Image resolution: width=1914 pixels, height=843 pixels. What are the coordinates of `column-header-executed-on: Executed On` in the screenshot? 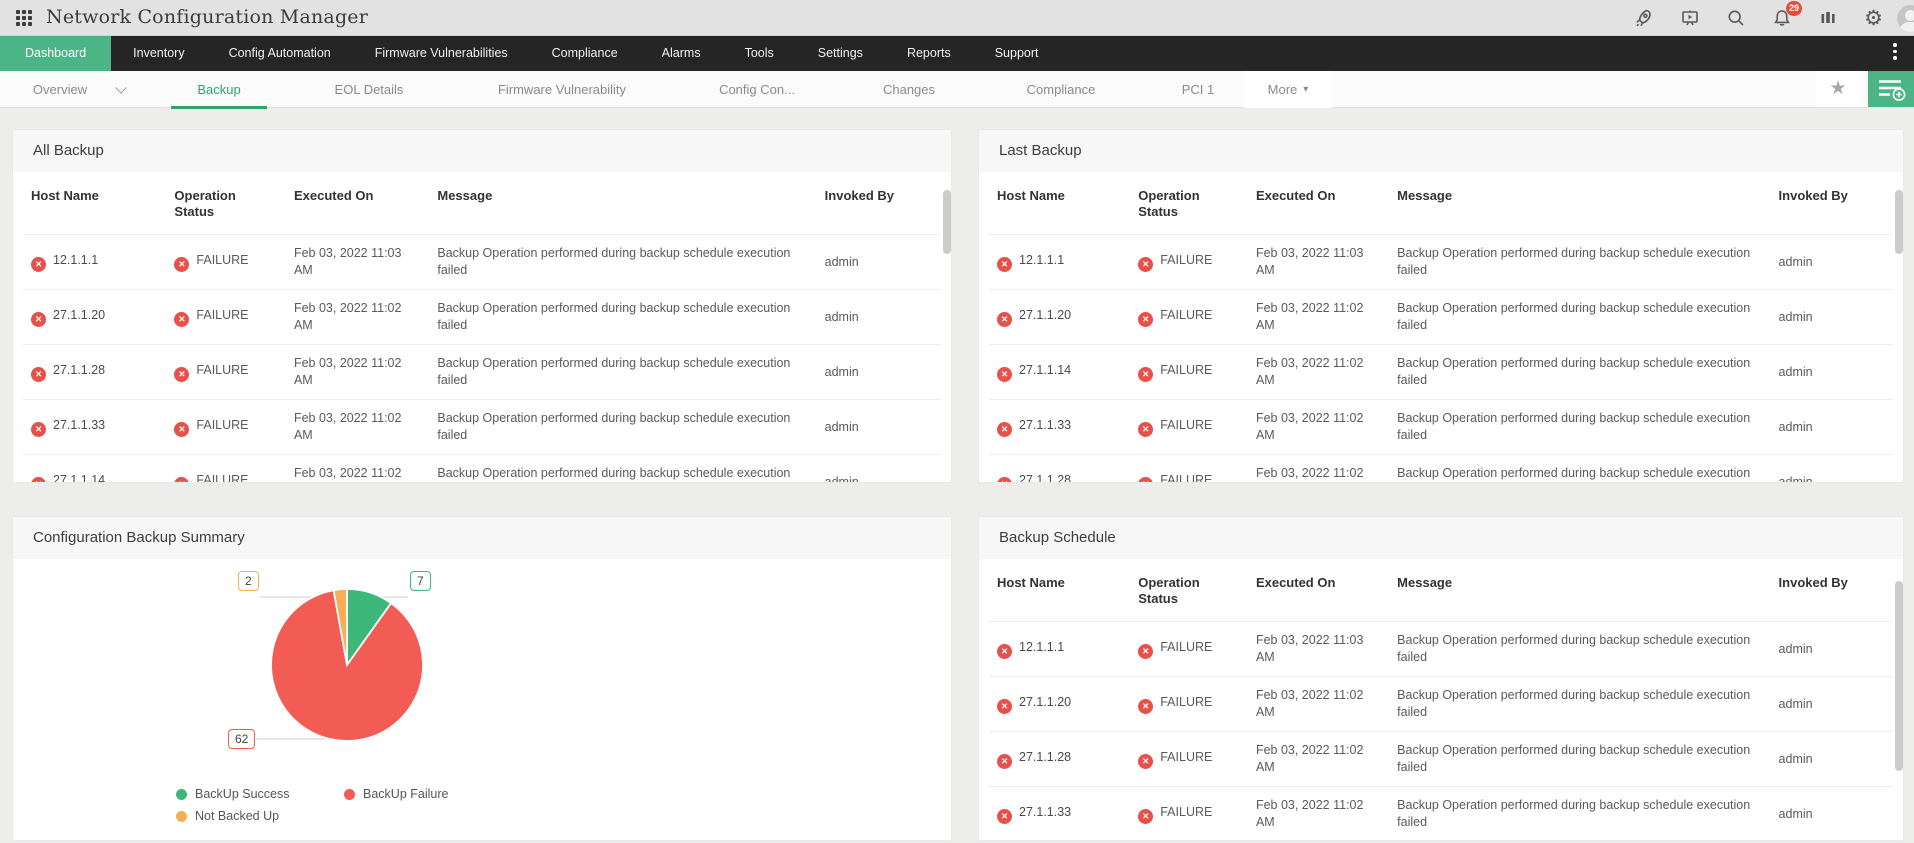 It's located at (1295, 582).